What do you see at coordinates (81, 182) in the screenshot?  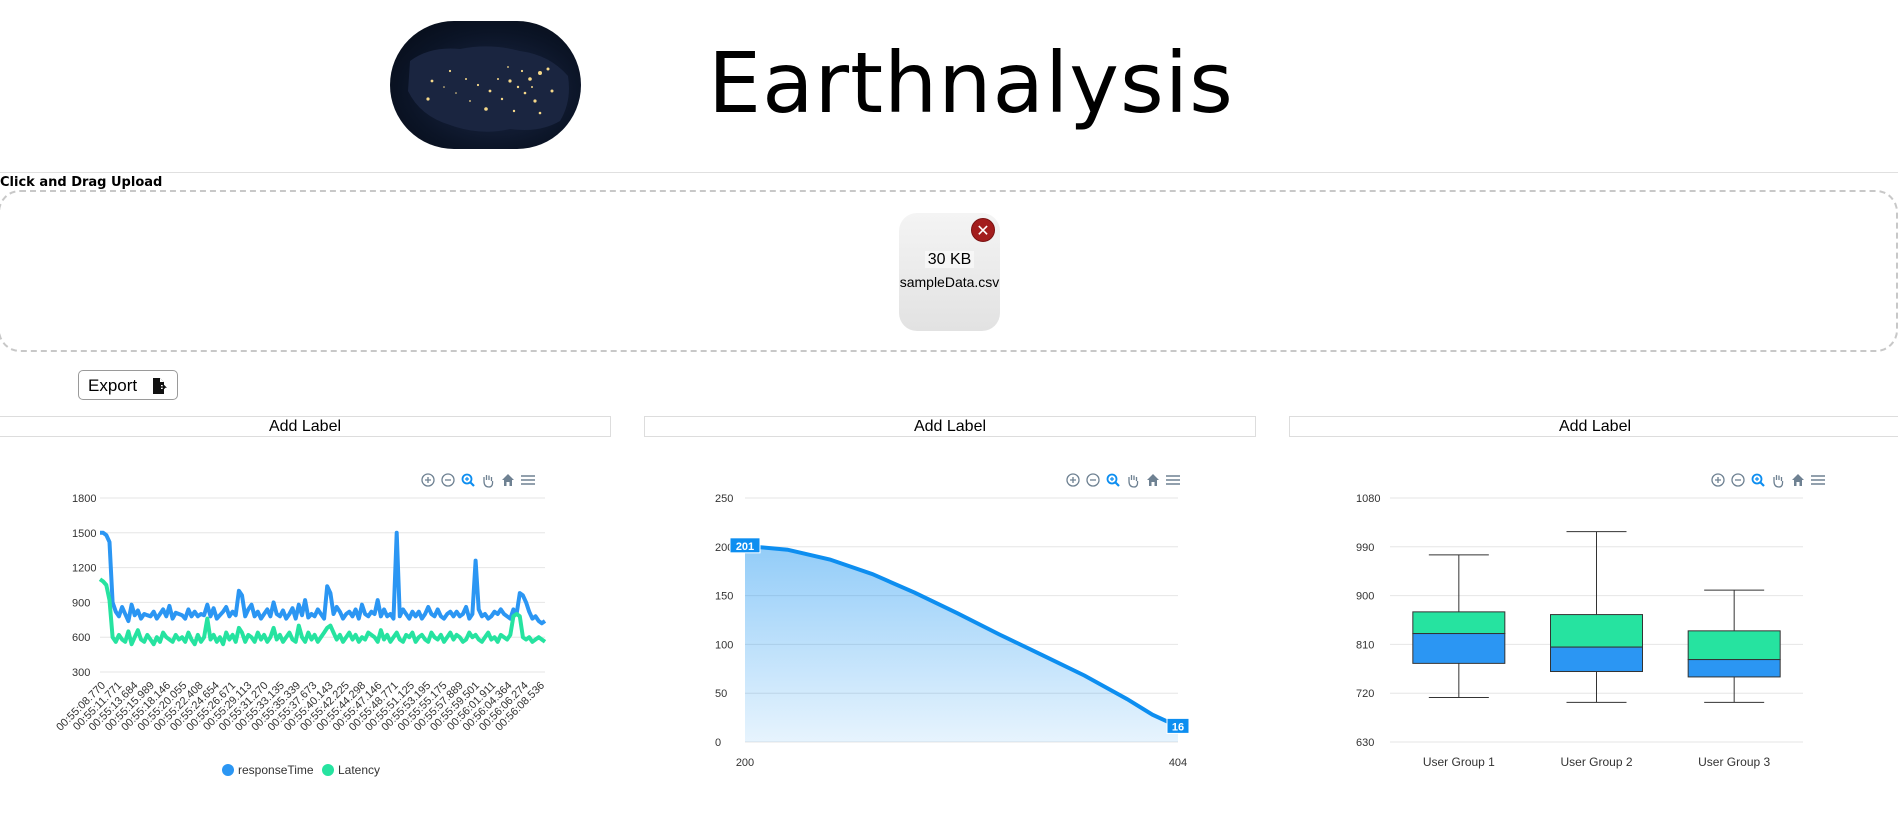 I see `upload-caption: Click and Drag Upload` at bounding box center [81, 182].